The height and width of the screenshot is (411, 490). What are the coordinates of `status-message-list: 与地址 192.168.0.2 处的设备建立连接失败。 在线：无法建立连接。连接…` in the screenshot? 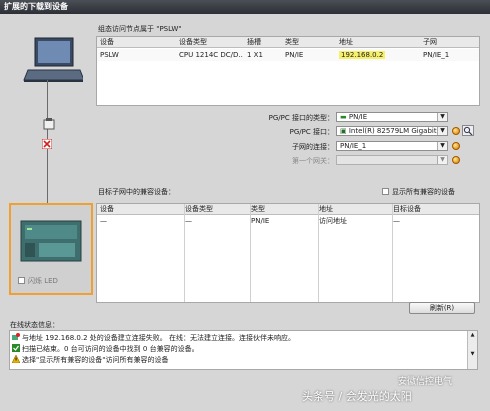 It's located at (243, 350).